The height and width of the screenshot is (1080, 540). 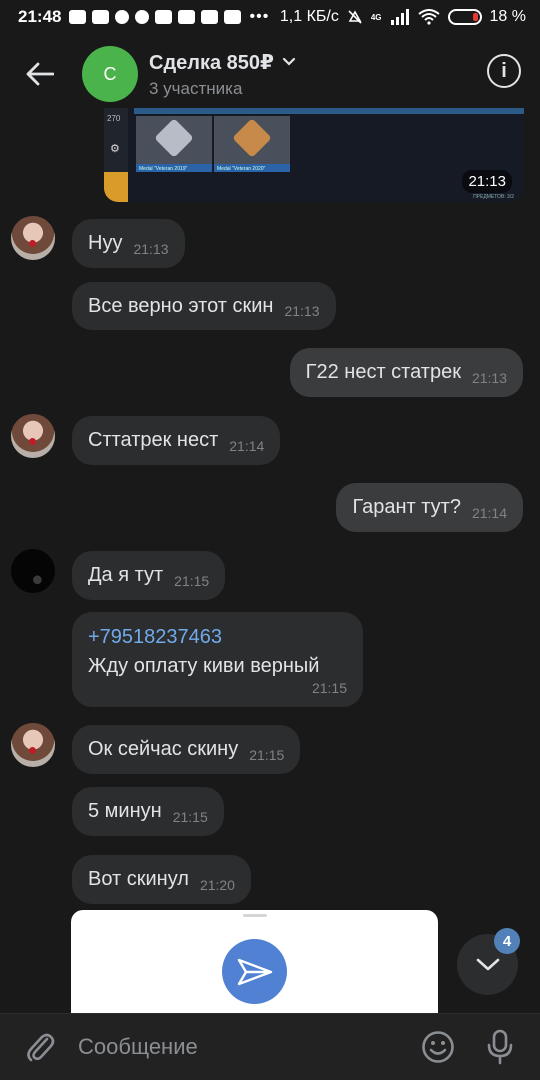 I want to click on share-sheet, so click(x=254, y=961).